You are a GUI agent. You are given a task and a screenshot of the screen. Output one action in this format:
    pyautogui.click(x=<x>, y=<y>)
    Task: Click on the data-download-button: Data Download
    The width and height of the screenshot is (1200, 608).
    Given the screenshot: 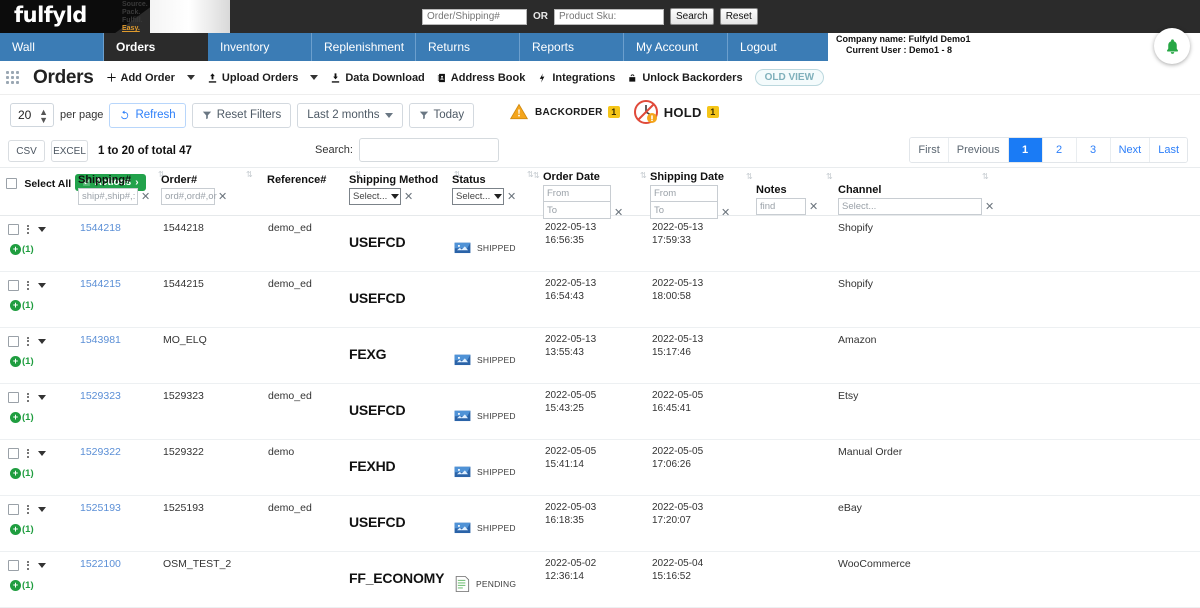 What is the action you would take?
    pyautogui.click(x=377, y=78)
    